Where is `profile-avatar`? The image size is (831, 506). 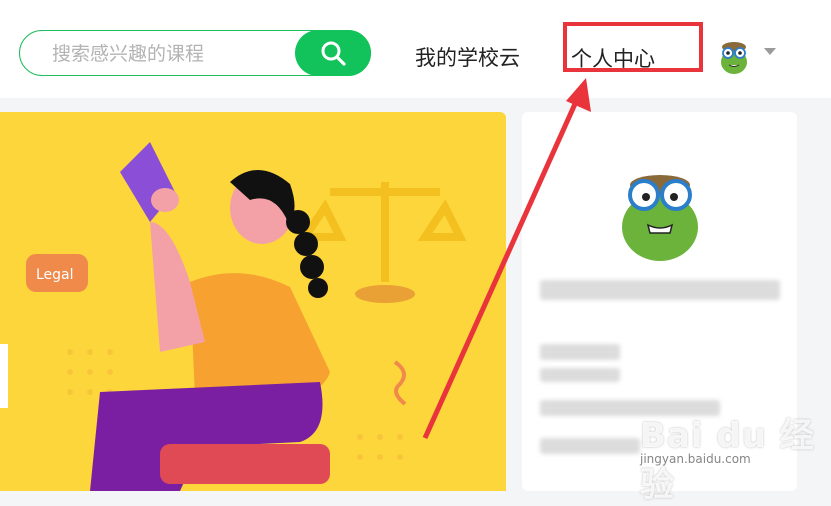
profile-avatar is located at coordinates (660, 218).